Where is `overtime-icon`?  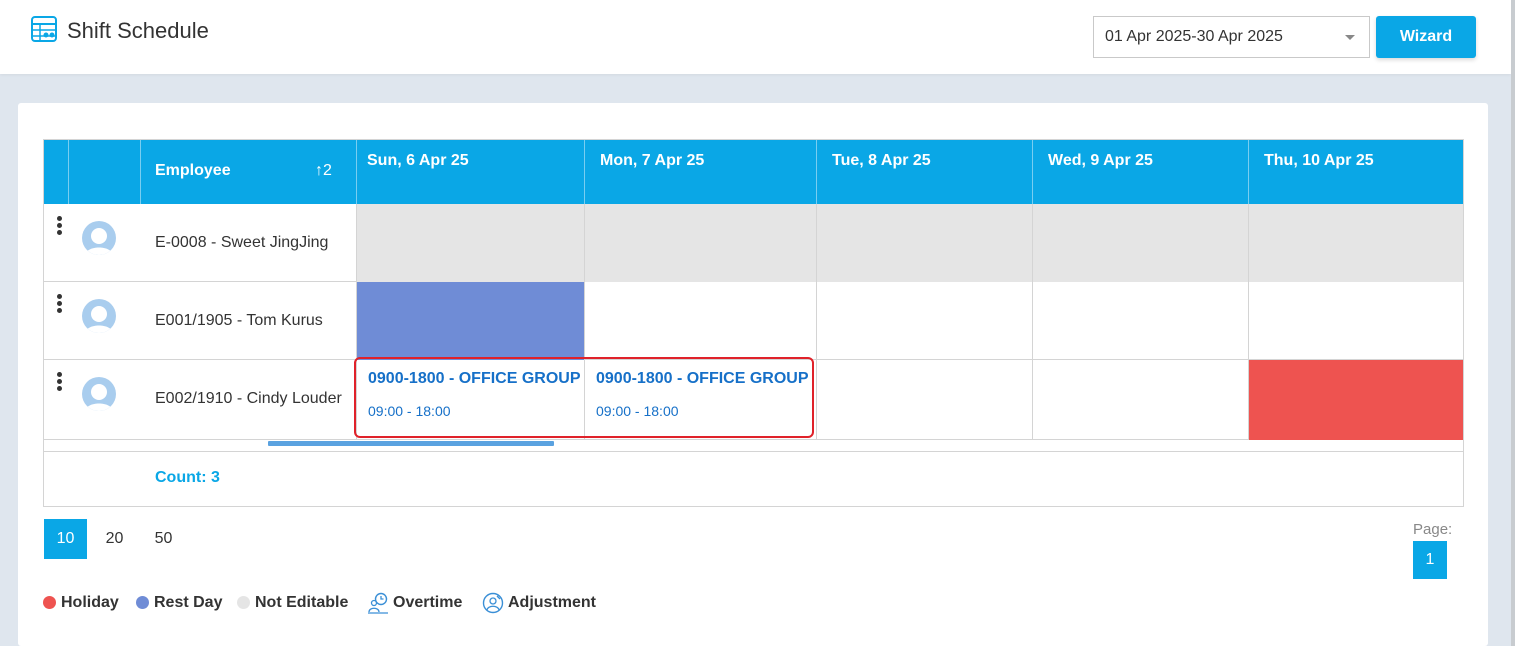 overtime-icon is located at coordinates (378, 603).